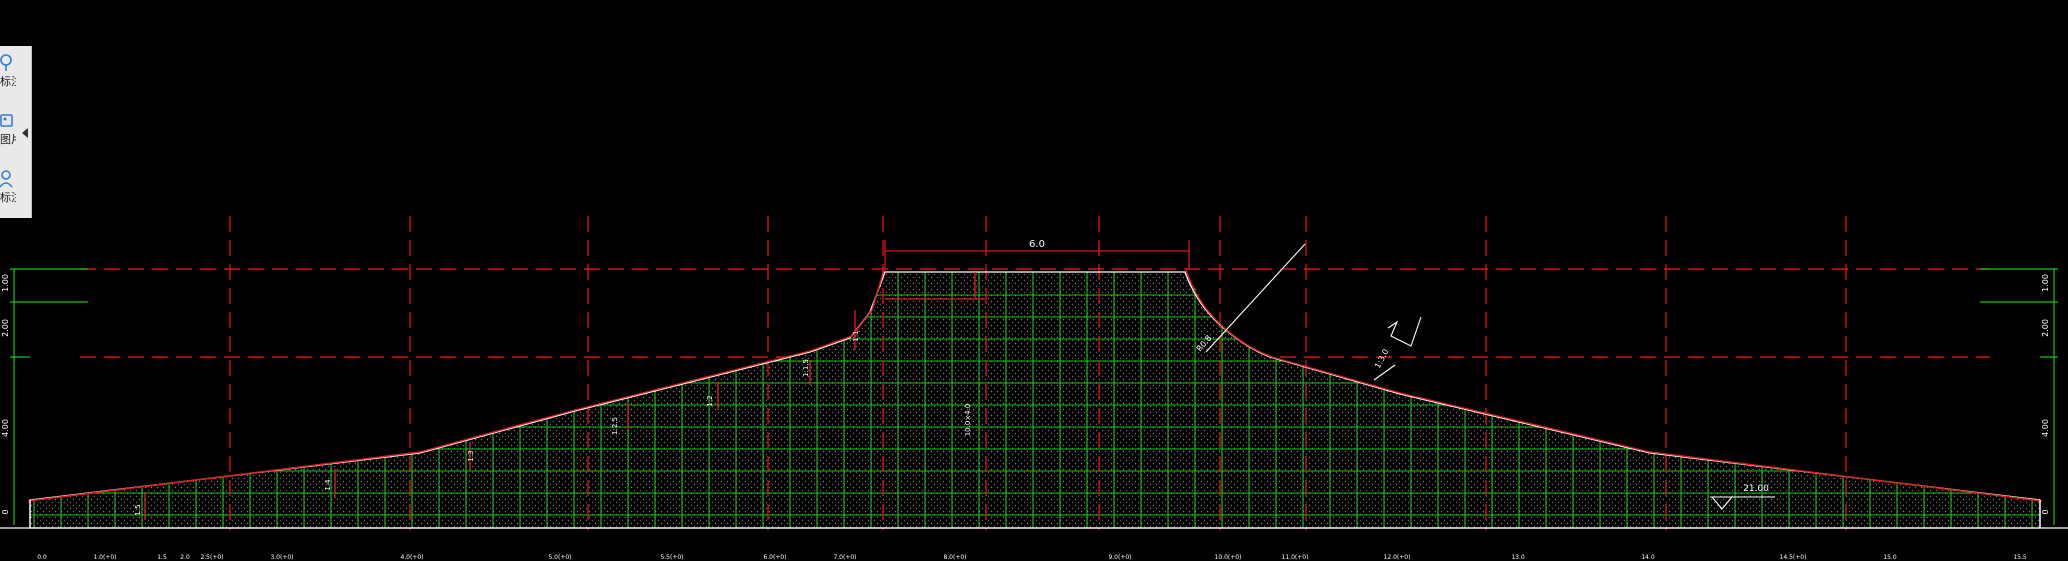 The width and height of the screenshot is (2068, 561). Describe the element at coordinates (6, 179) in the screenshot. I see `user-annotation-icon` at that location.